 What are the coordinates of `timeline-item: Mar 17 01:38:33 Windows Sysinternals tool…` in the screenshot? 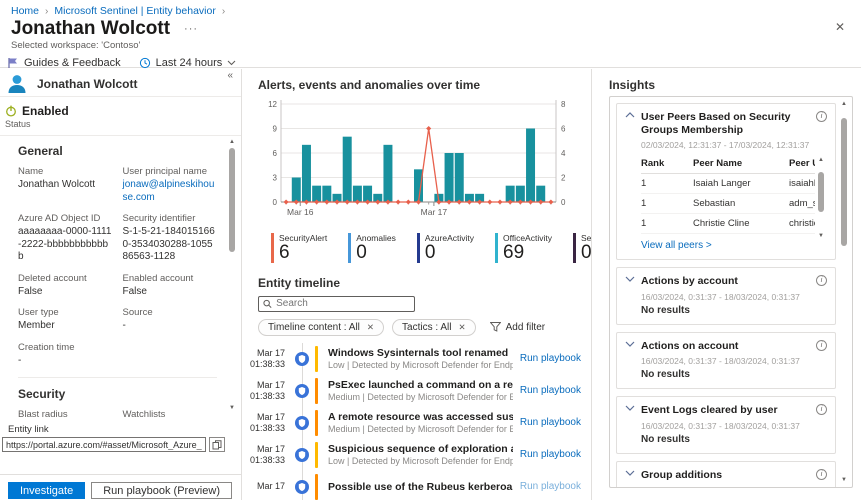 It's located at (417, 358).